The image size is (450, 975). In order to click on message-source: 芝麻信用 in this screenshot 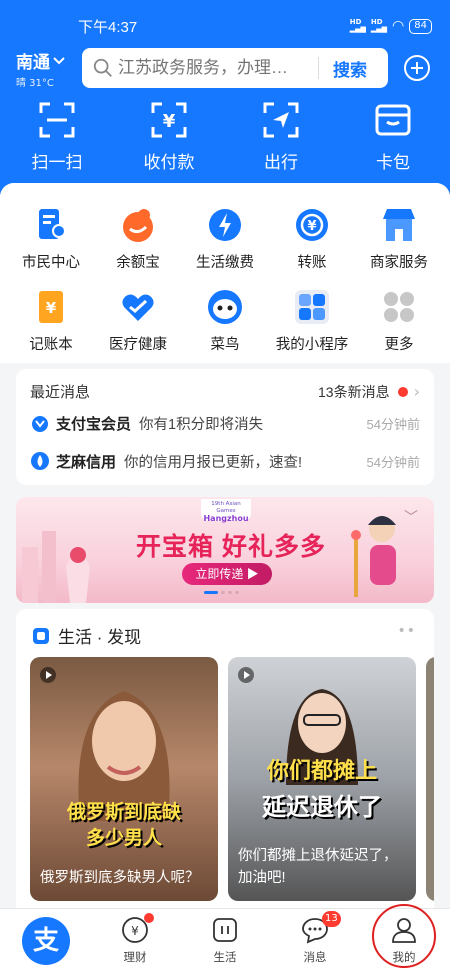, I will do `click(86, 462)`.